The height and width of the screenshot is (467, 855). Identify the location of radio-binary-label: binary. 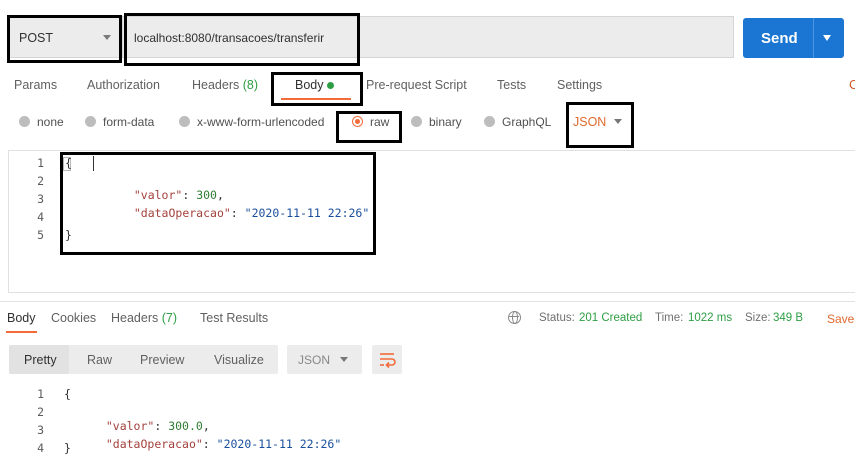
(445, 122).